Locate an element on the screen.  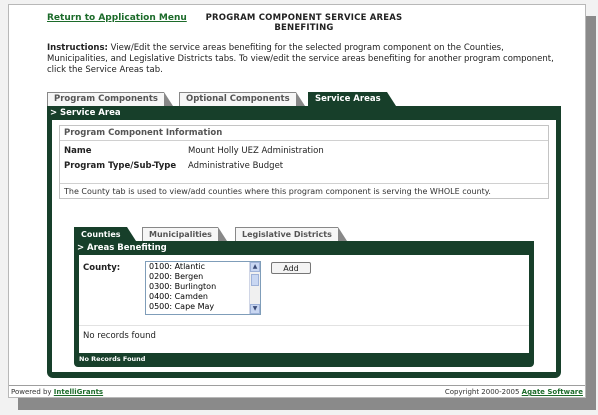
service-area-header: > Service Area is located at coordinates (304, 113).